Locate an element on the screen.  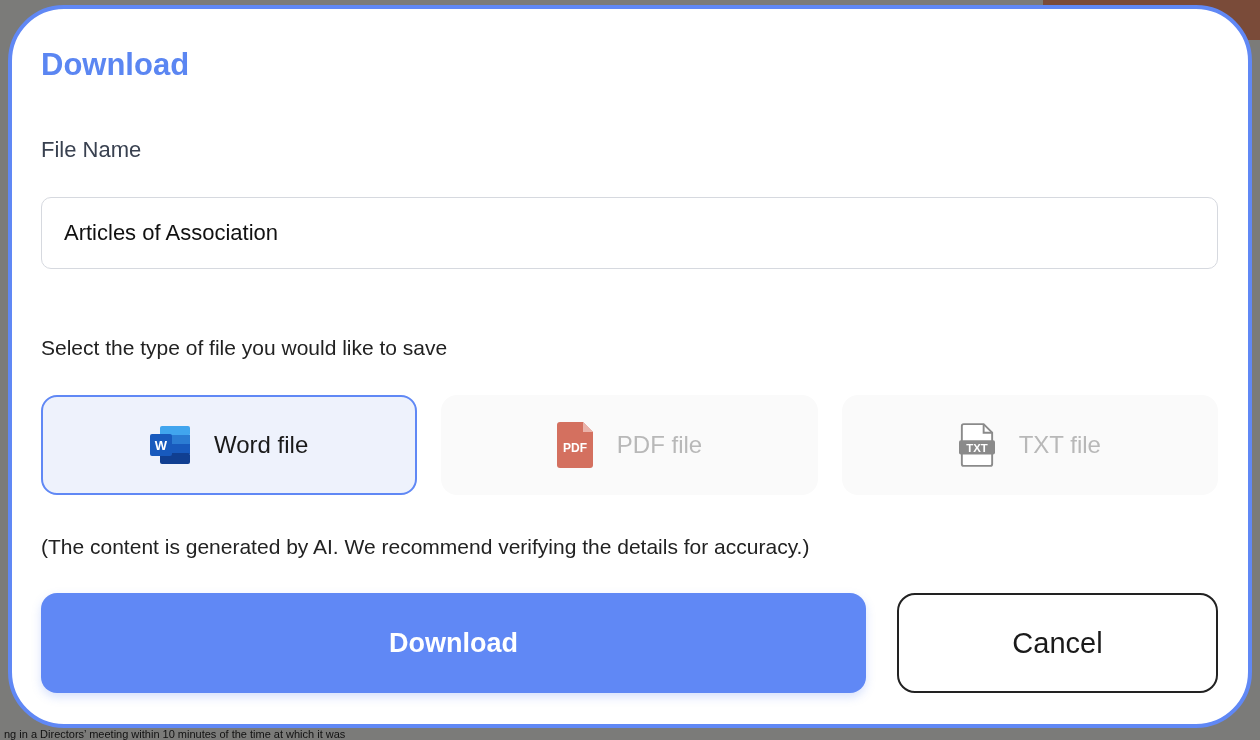
document-text: ng in a Directors’ meeting within 10 minutes of the time at which it was is located at coordinates (174, 734).